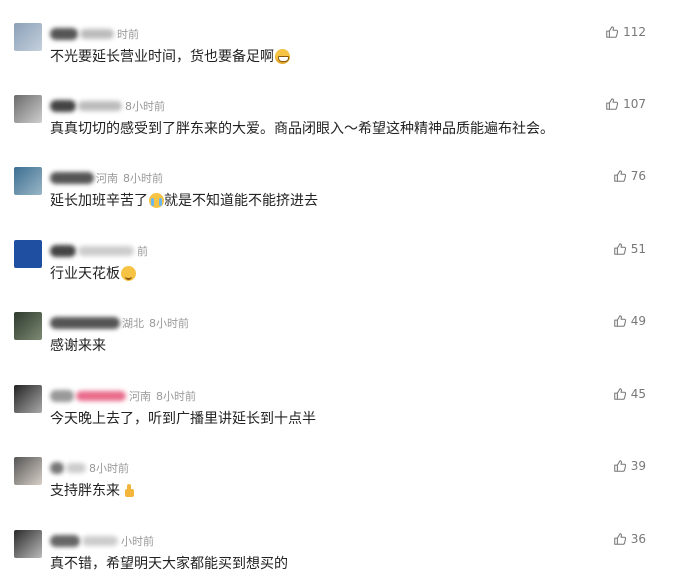 This screenshot has height=587, width=680. I want to click on like-button: 107, so click(625, 104).